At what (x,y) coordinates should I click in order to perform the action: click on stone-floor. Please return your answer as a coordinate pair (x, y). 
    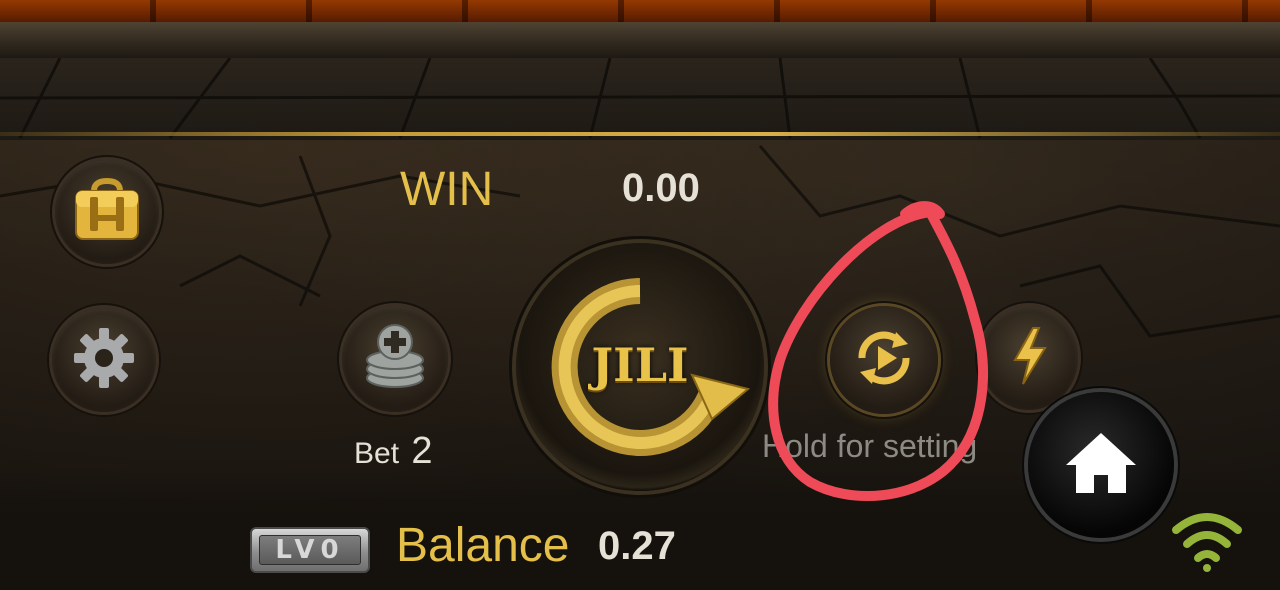
    Looking at the image, I should click on (640, 99).